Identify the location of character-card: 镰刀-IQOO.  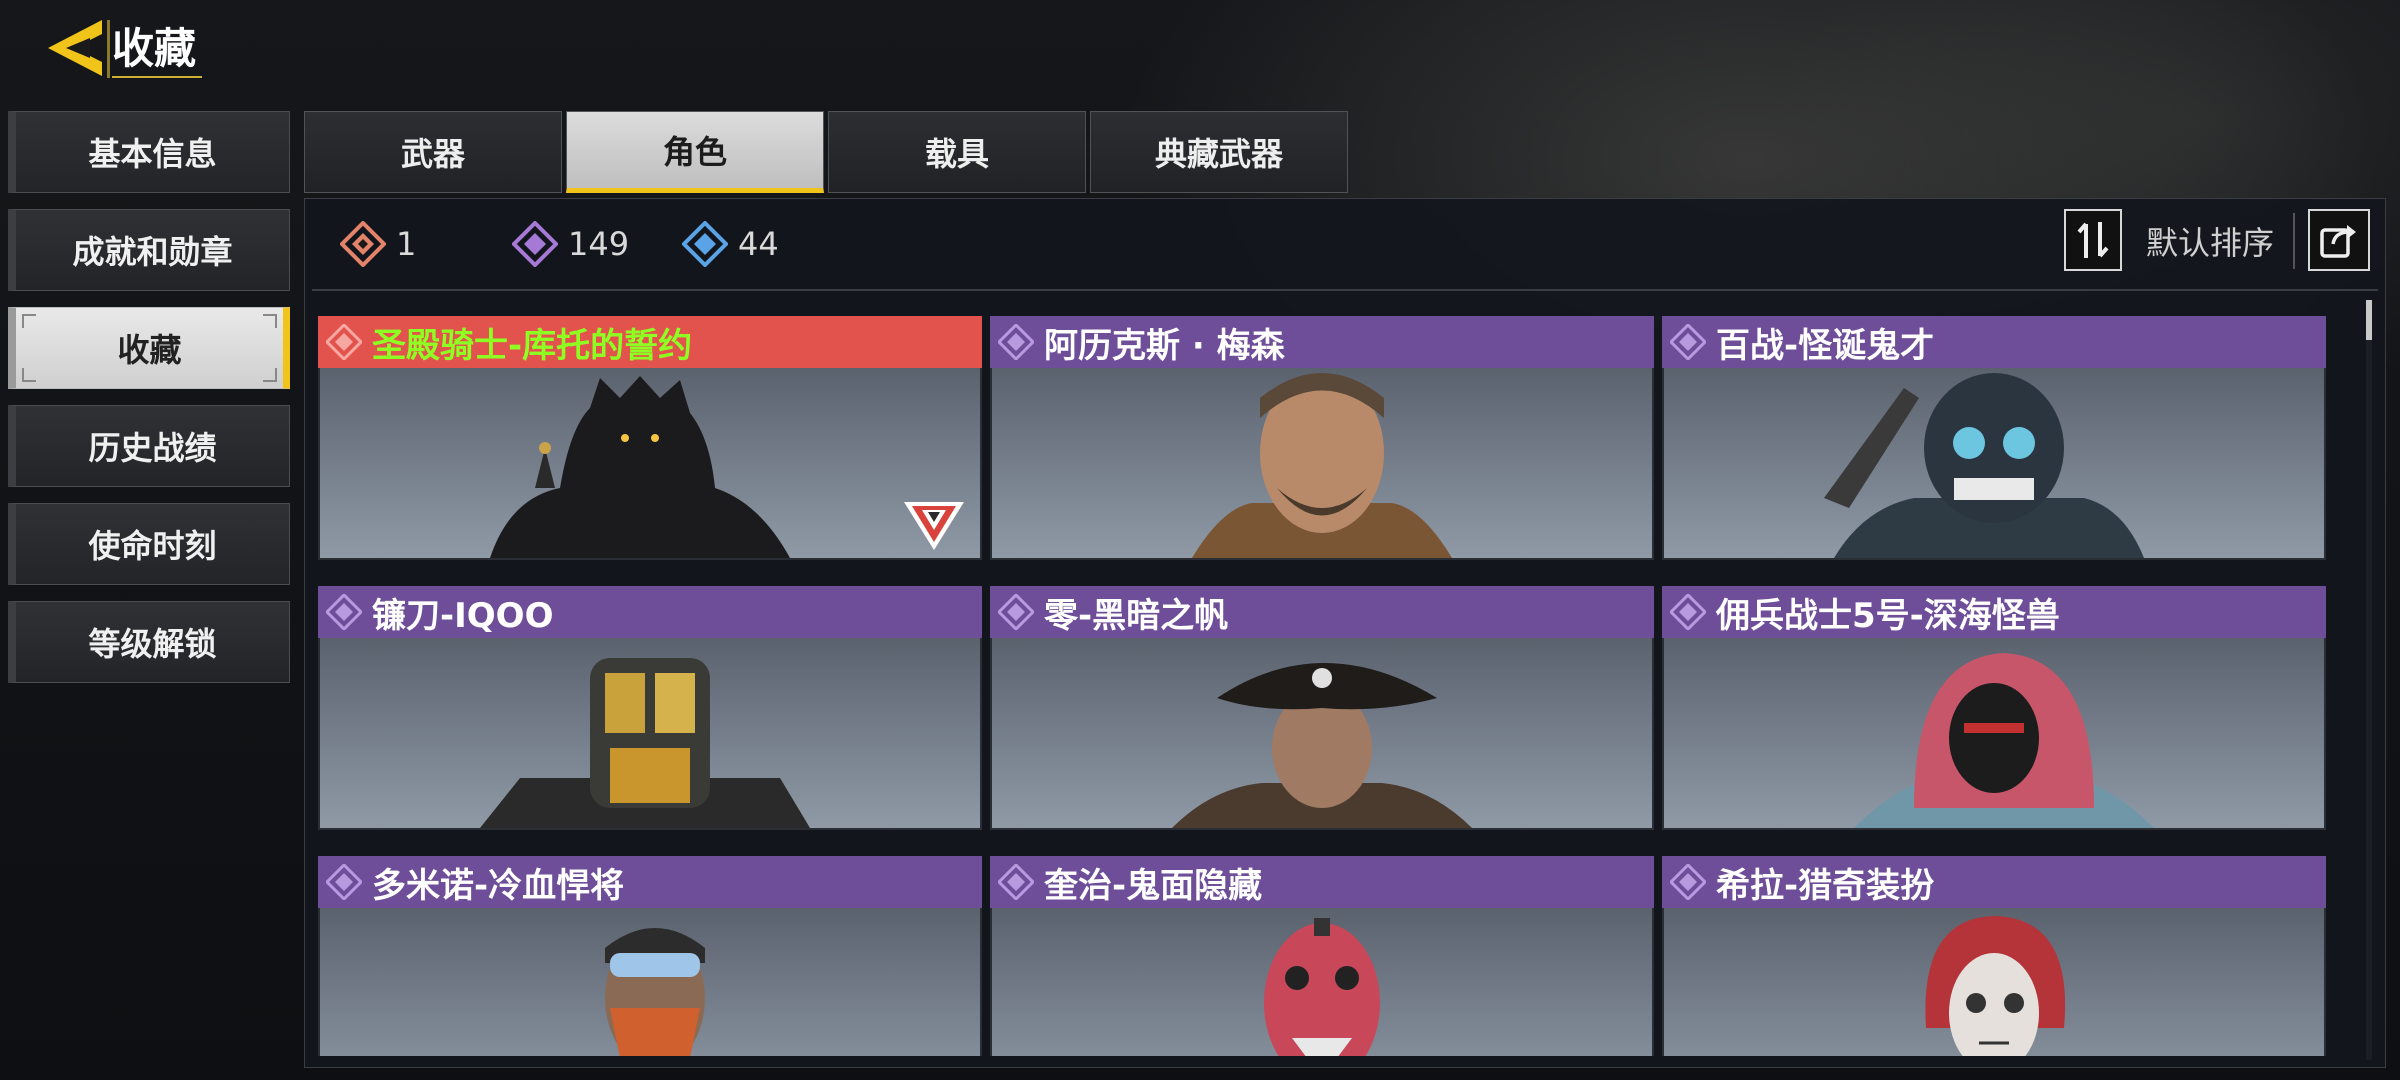
(650, 708).